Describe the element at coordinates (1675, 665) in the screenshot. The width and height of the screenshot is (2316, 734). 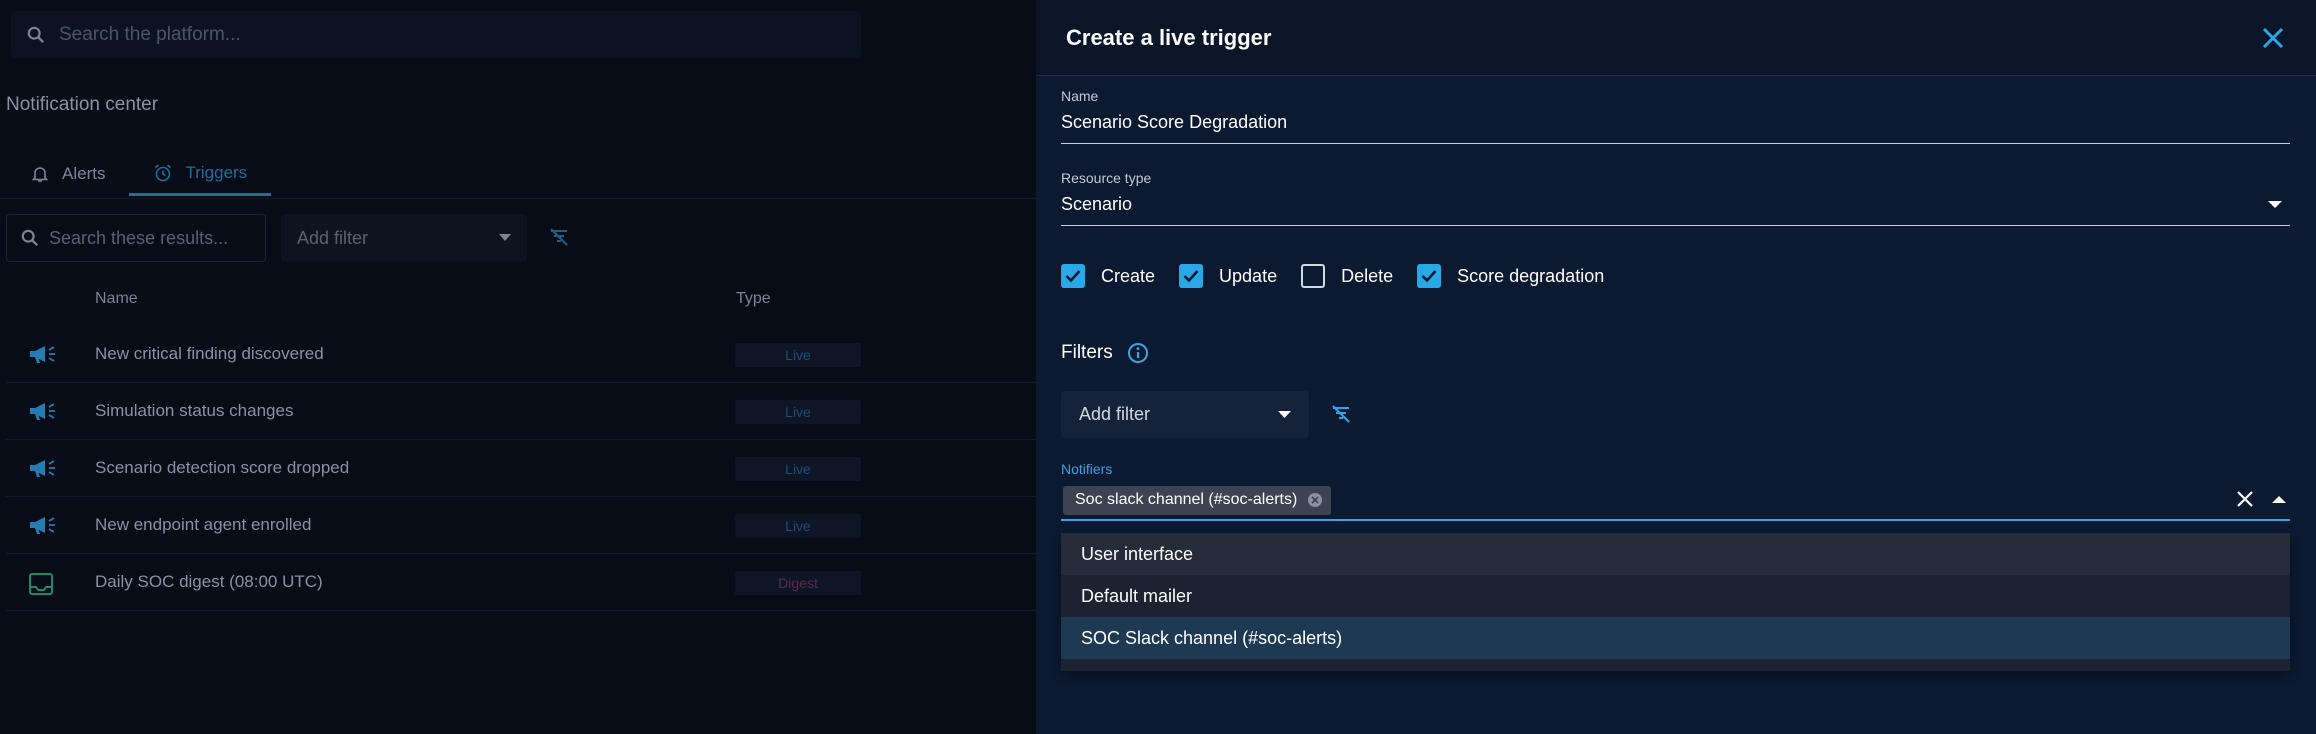
I see `menu-padding` at that location.